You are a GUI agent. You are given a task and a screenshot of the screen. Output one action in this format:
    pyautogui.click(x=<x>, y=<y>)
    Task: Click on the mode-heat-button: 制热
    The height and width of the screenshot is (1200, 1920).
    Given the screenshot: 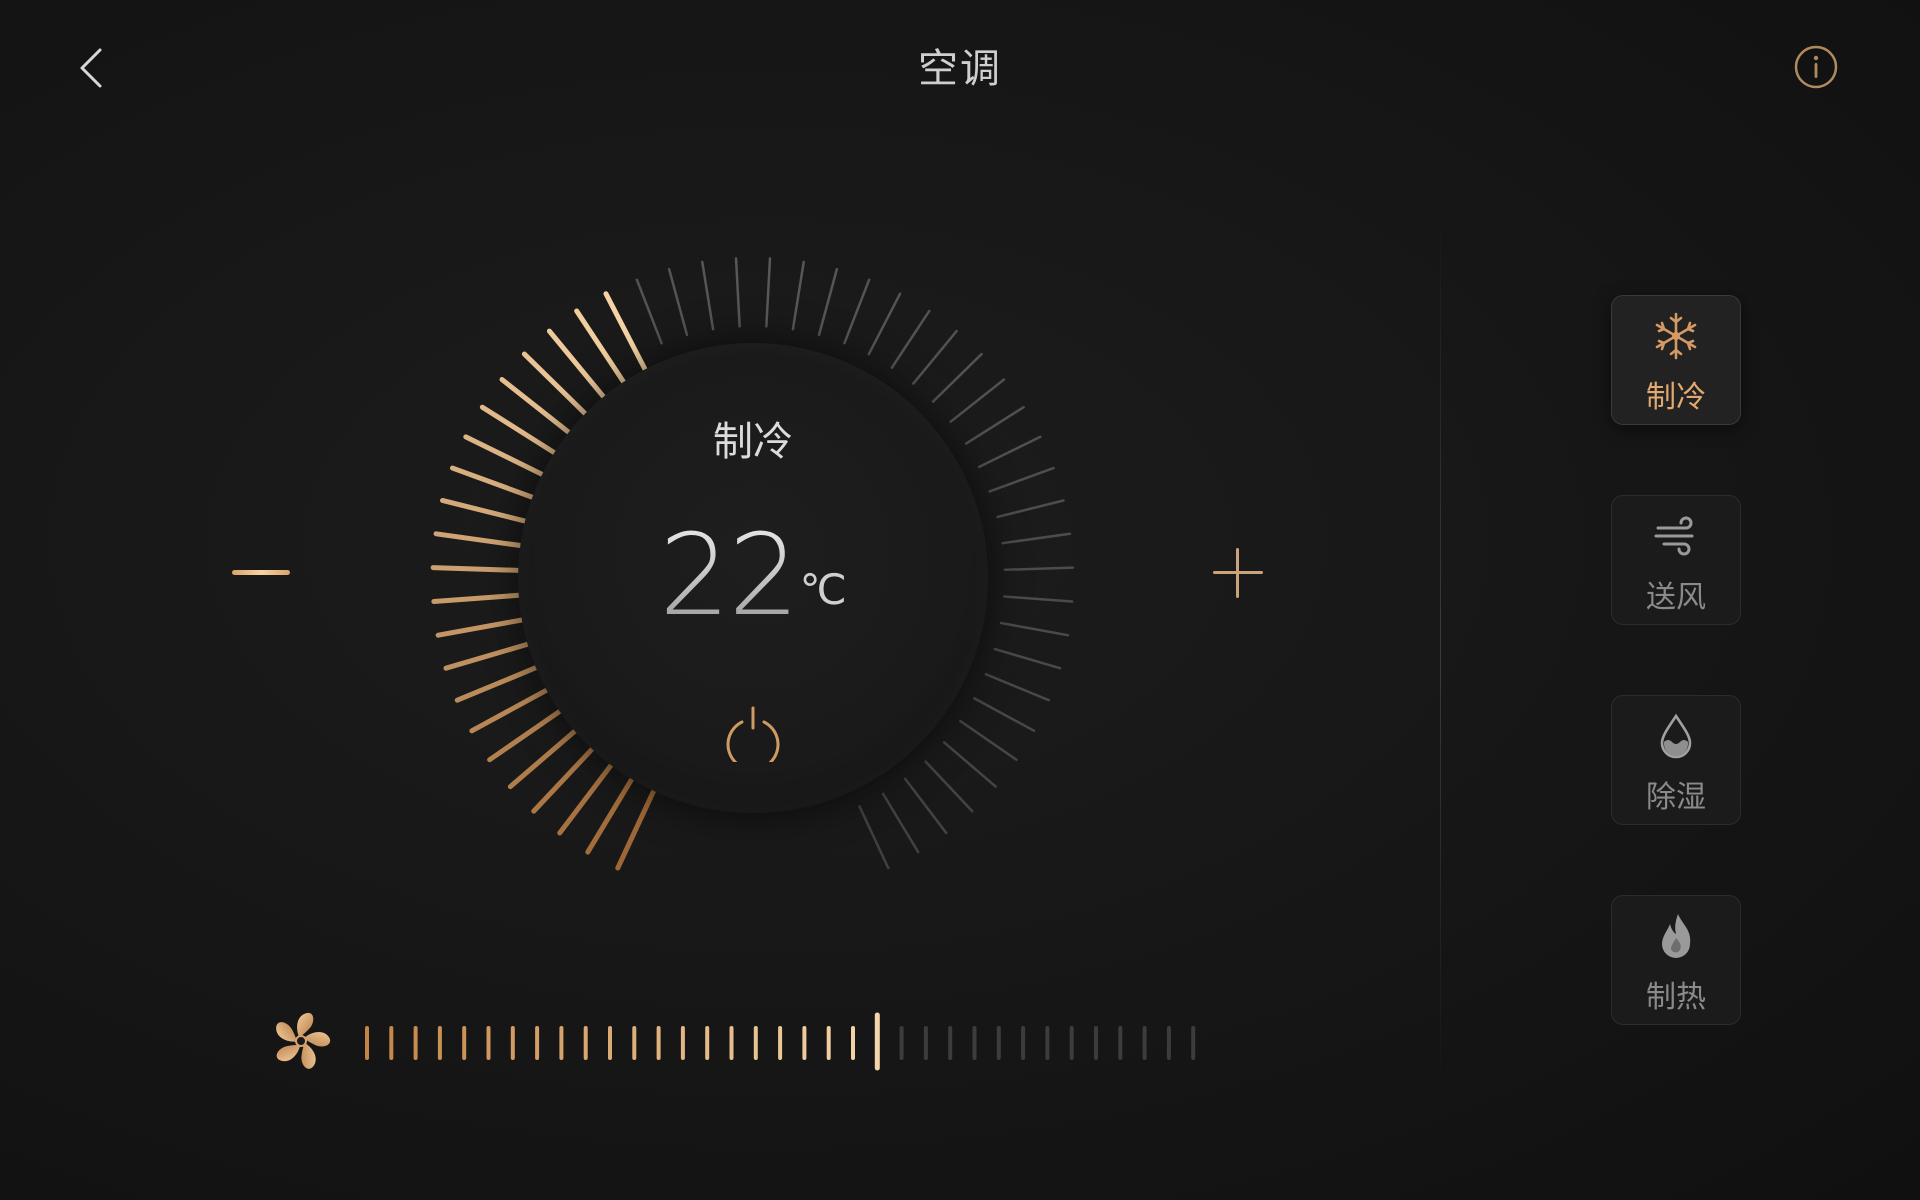 What is the action you would take?
    pyautogui.click(x=1676, y=960)
    